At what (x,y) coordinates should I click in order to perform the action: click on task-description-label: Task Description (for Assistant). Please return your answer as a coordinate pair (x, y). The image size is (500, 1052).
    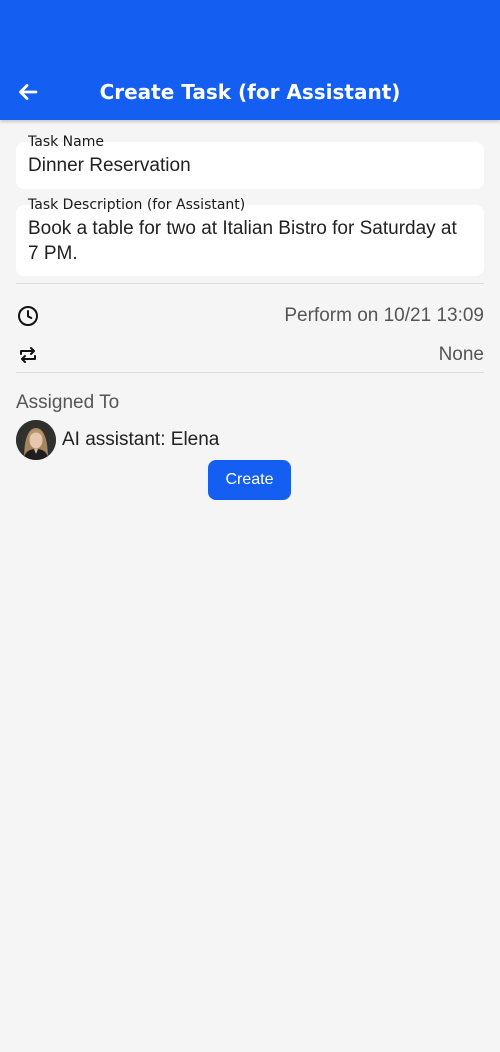
    Looking at the image, I should click on (137, 205).